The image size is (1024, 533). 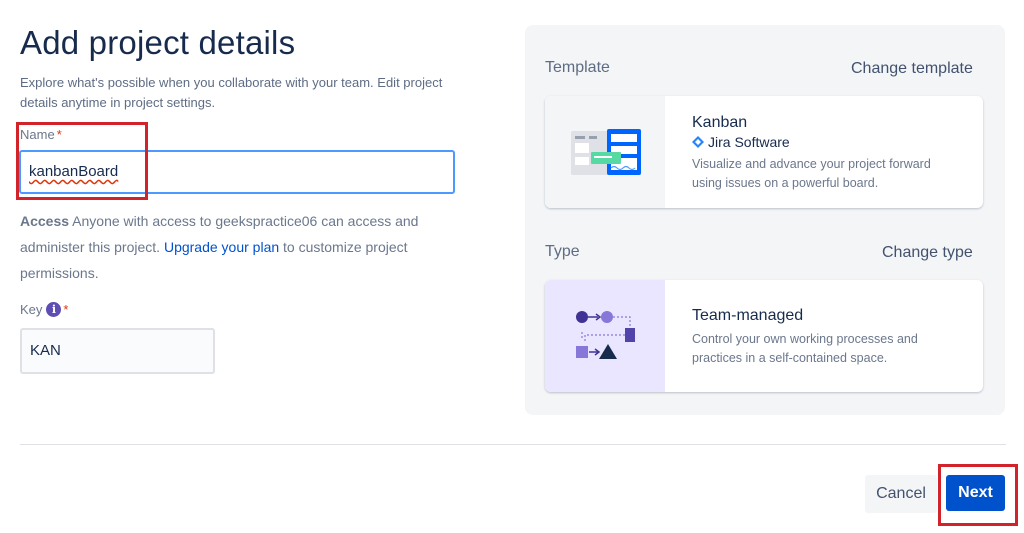 What do you see at coordinates (901, 494) in the screenshot?
I see `cancel-button: Cancel` at bounding box center [901, 494].